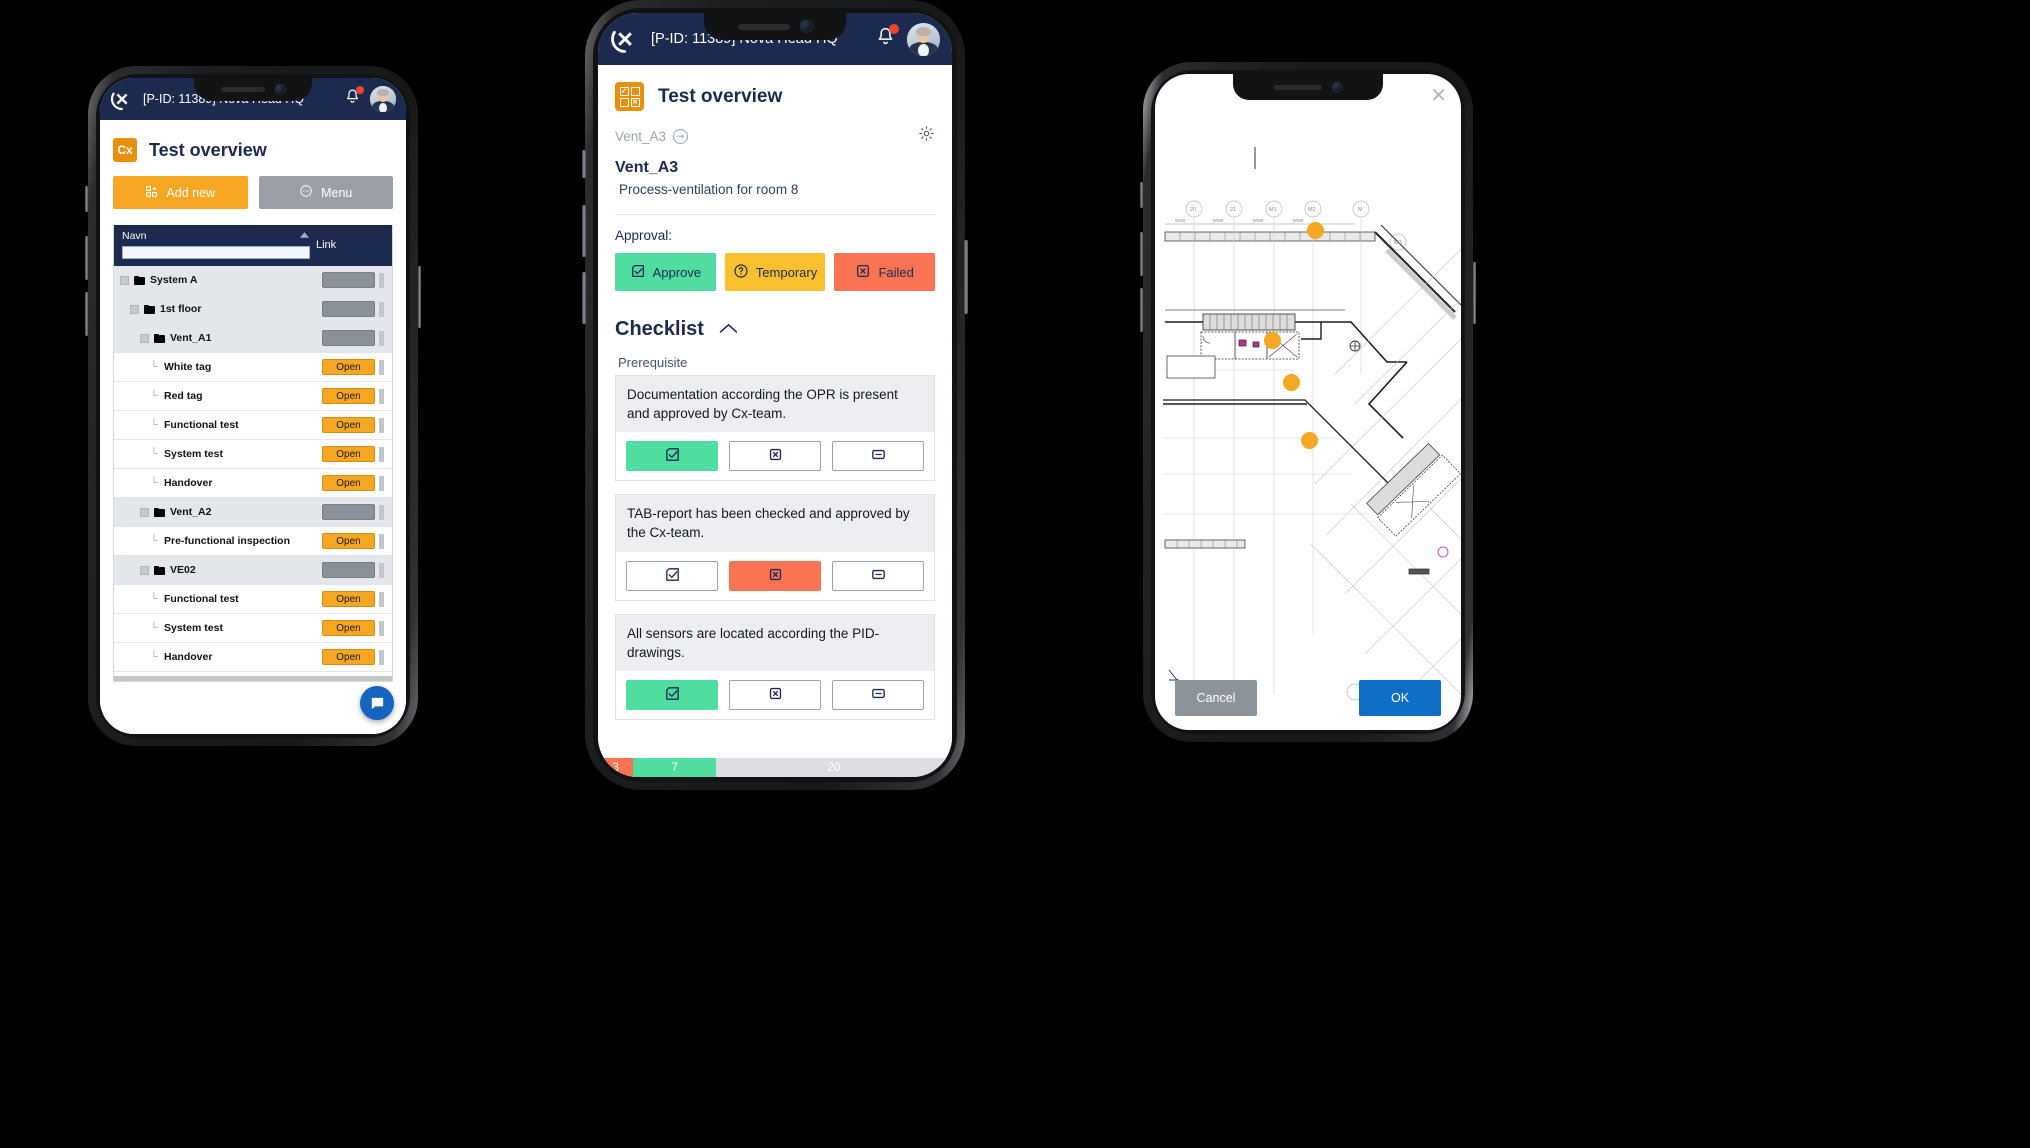  What do you see at coordinates (304, 236) in the screenshot?
I see `sort-ascending-icon` at bounding box center [304, 236].